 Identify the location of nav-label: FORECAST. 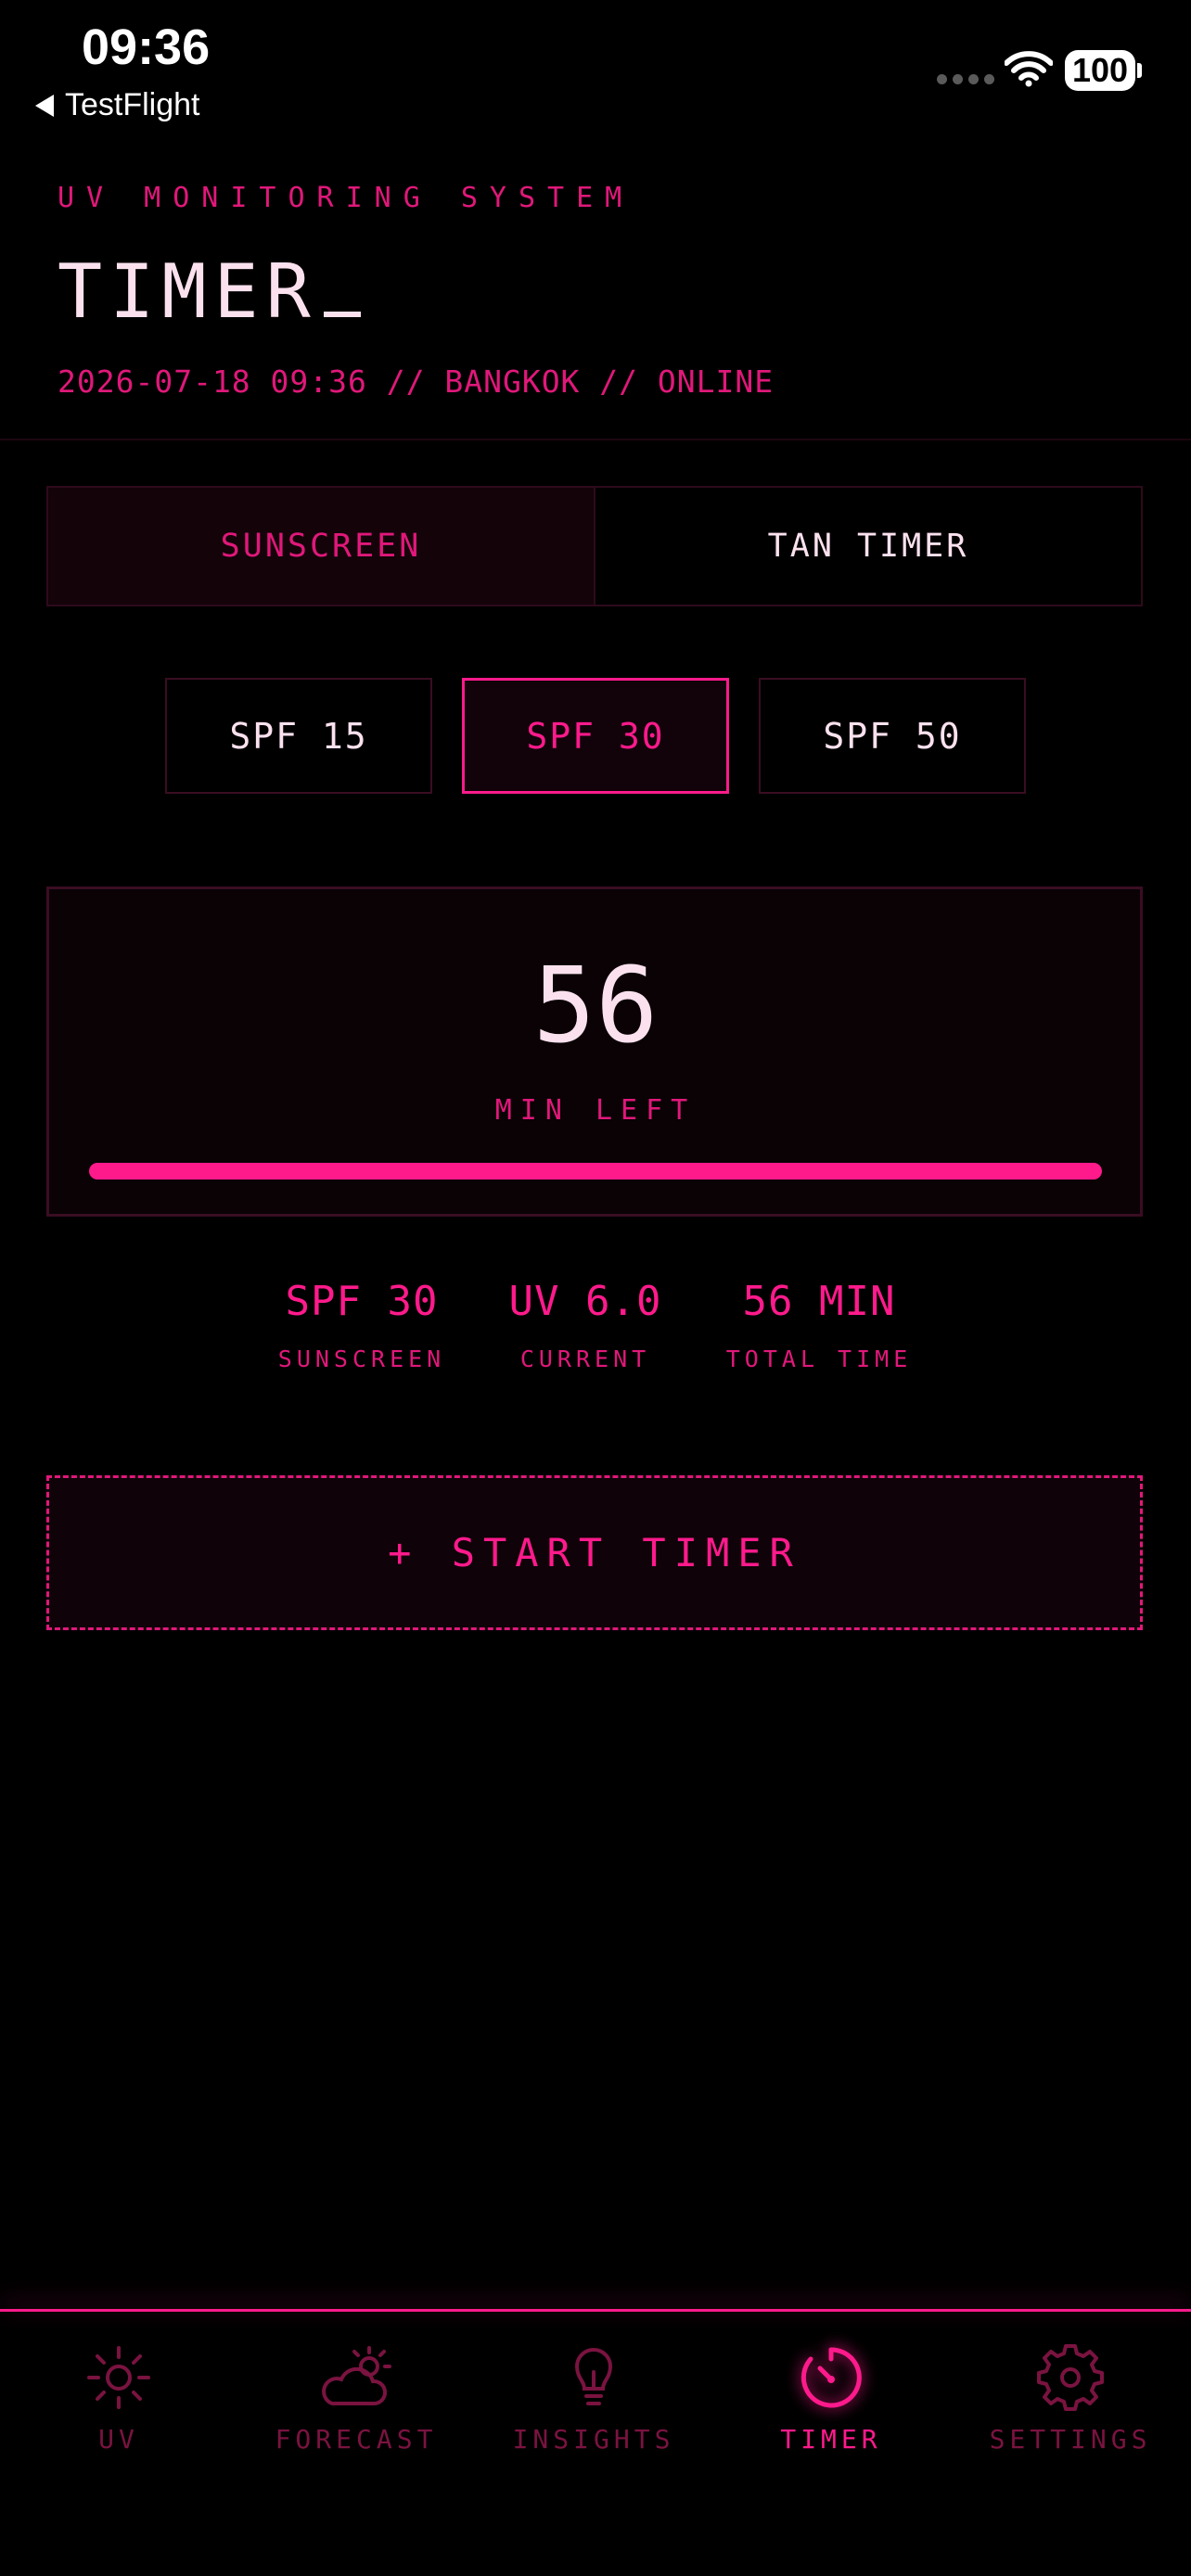
(356, 2439).